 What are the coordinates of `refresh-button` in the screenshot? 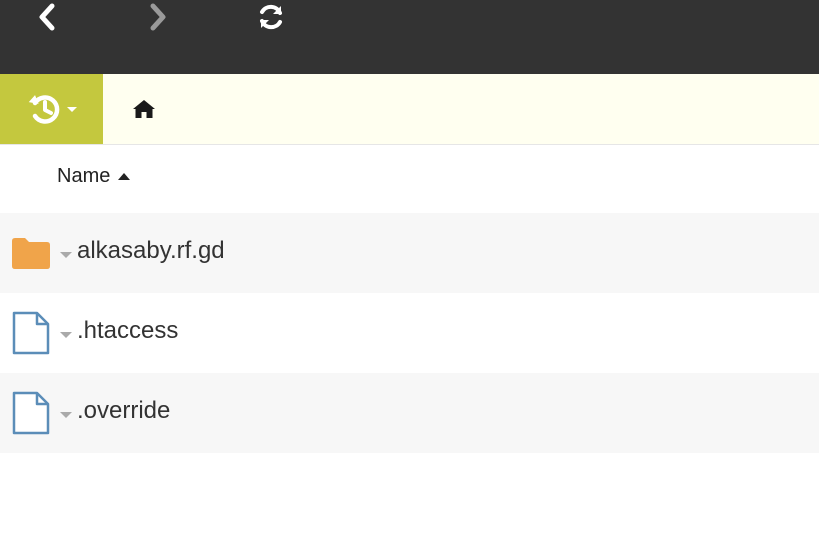 It's located at (271, 17).